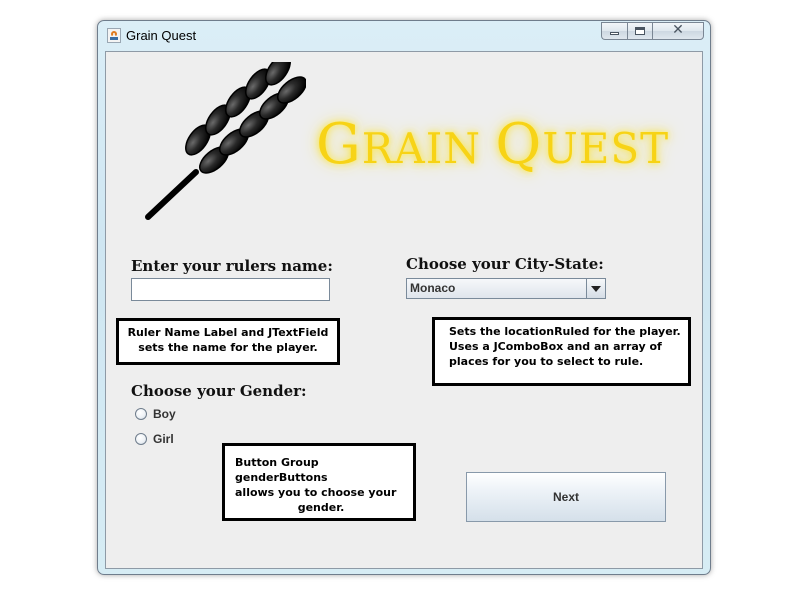 This screenshot has height=600, width=800. I want to click on java-app-icon, so click(114, 35).